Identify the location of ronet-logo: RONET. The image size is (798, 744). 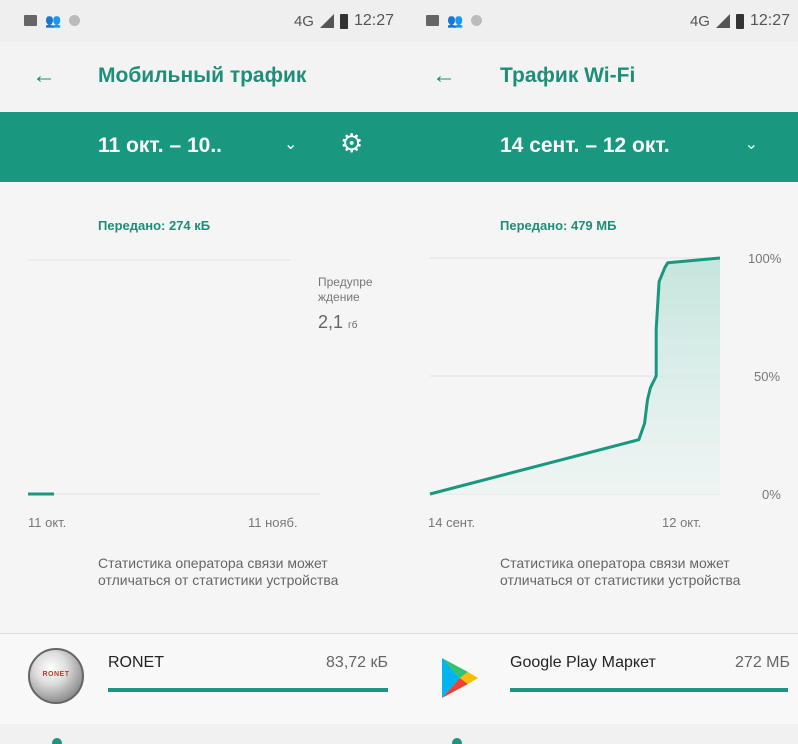
(56, 676).